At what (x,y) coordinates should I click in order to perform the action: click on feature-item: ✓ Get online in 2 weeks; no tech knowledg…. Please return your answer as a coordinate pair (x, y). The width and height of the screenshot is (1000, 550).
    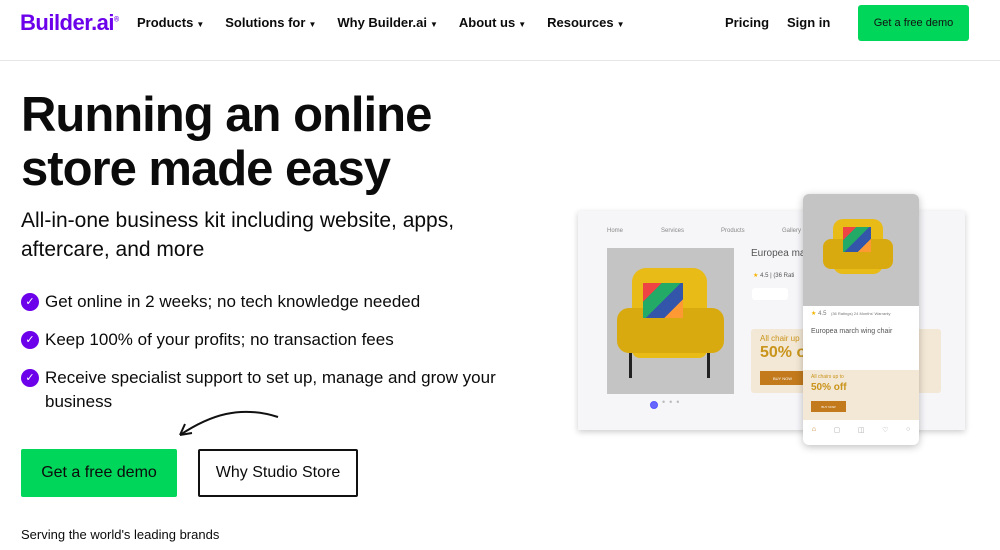
    Looking at the image, I should click on (261, 302).